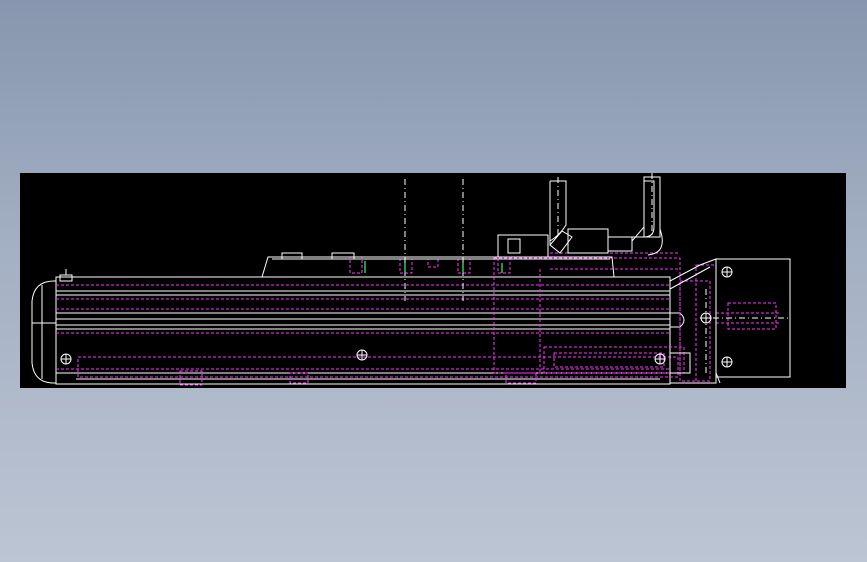 The width and height of the screenshot is (867, 562). I want to click on end-cap, so click(730, 321).